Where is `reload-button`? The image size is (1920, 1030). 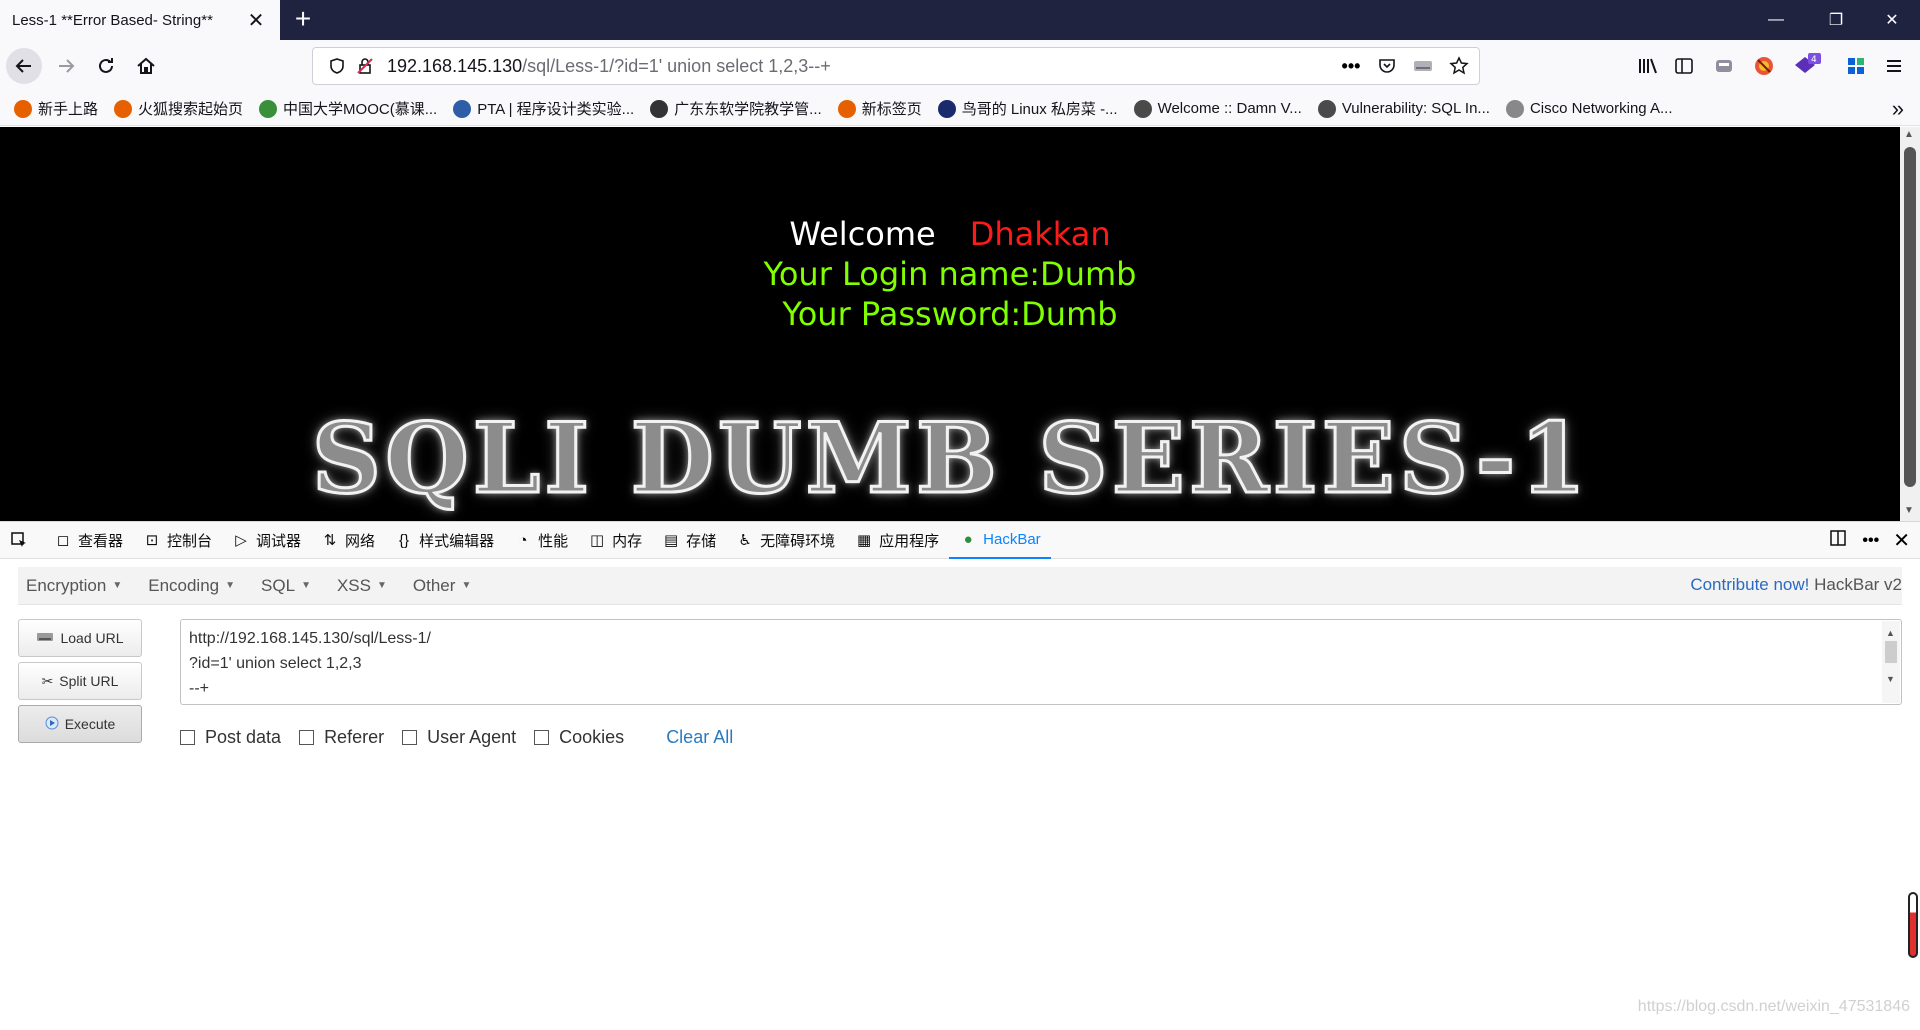
reload-button is located at coordinates (106, 66).